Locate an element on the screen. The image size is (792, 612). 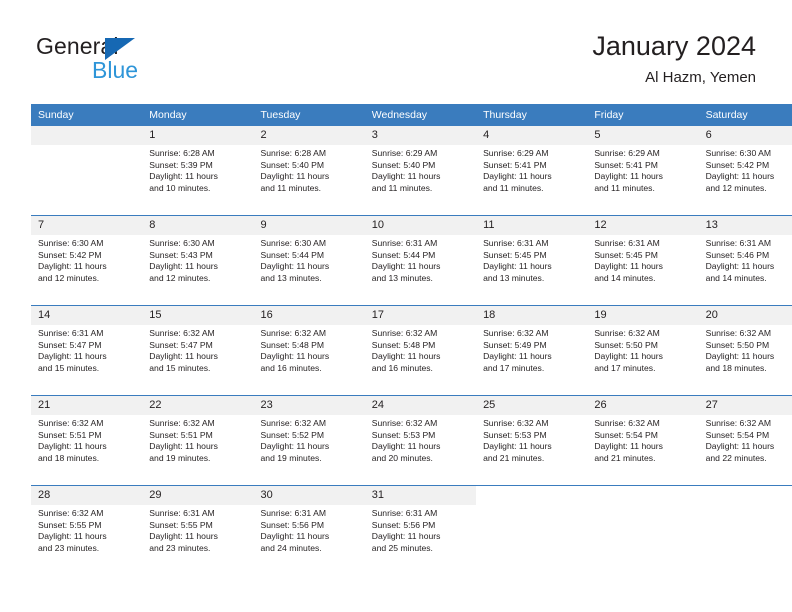
weekday-header-friday: Friday is located at coordinates (643, 115).